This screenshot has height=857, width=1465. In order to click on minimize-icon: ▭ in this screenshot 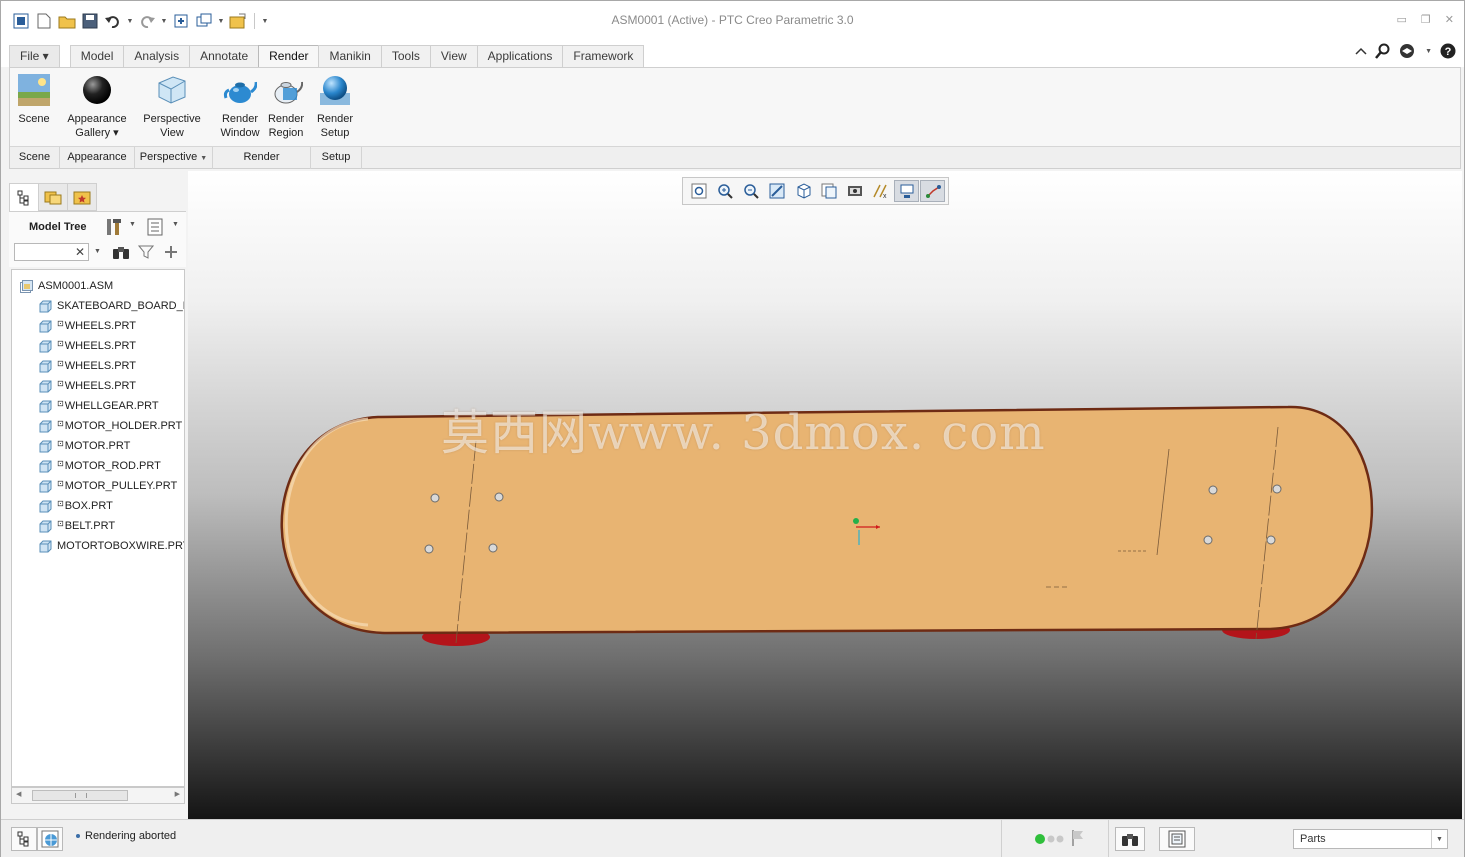, I will do `click(1402, 19)`.